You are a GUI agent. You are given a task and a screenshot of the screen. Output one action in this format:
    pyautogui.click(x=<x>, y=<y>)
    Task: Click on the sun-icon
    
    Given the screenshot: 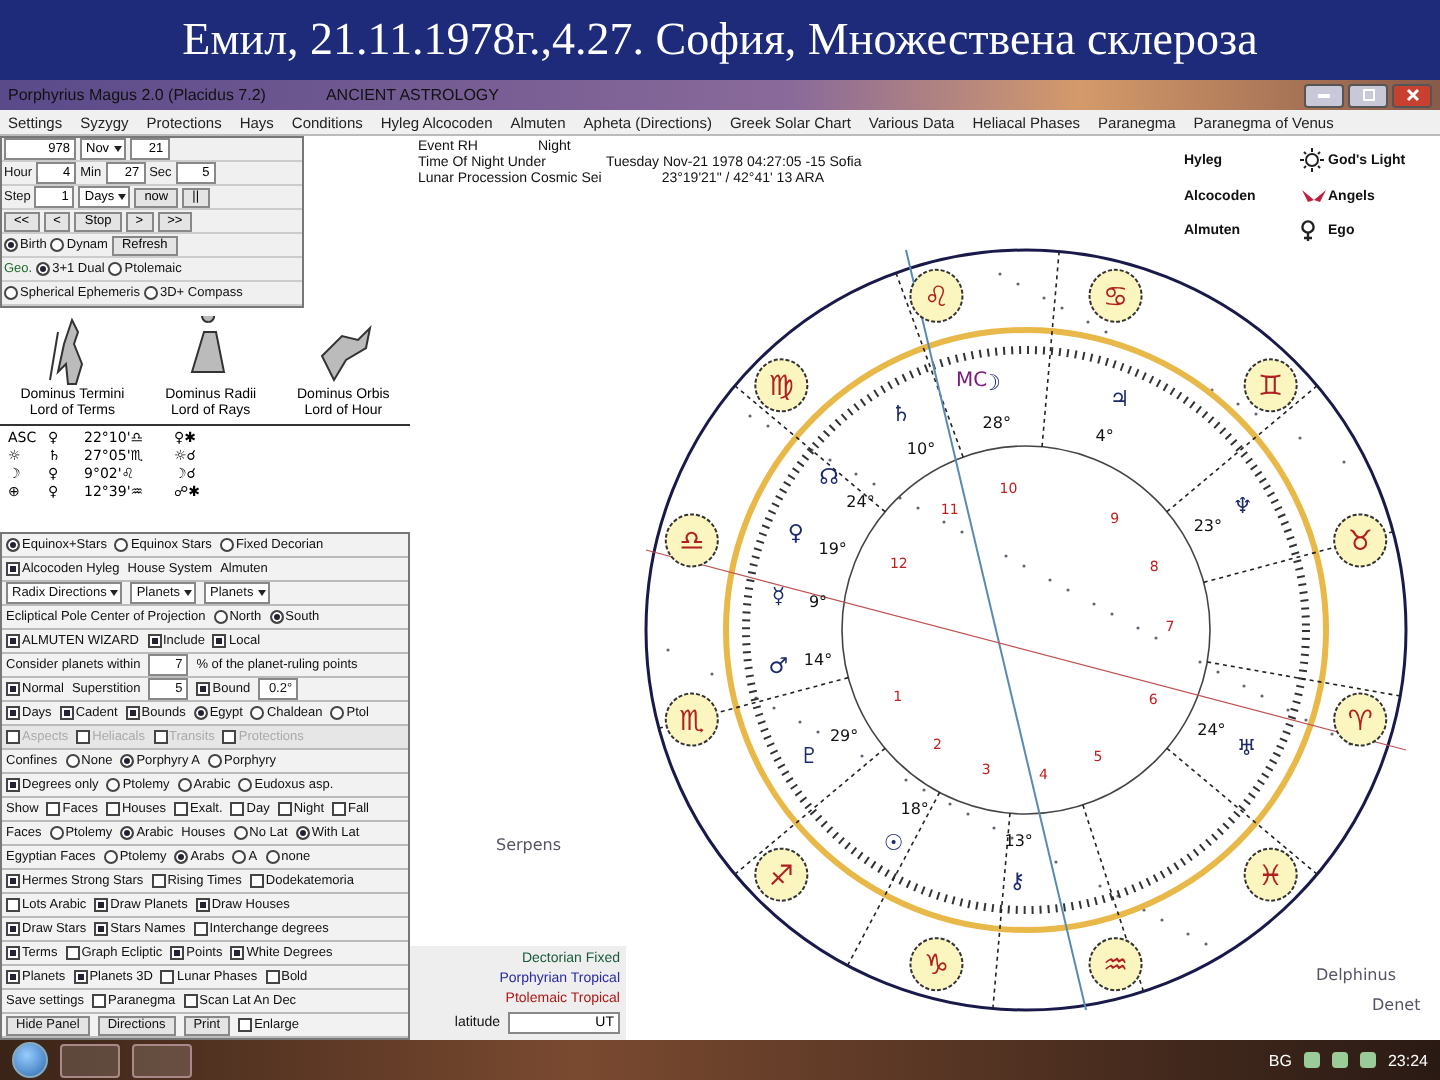 What is the action you would take?
    pyautogui.click(x=1312, y=160)
    